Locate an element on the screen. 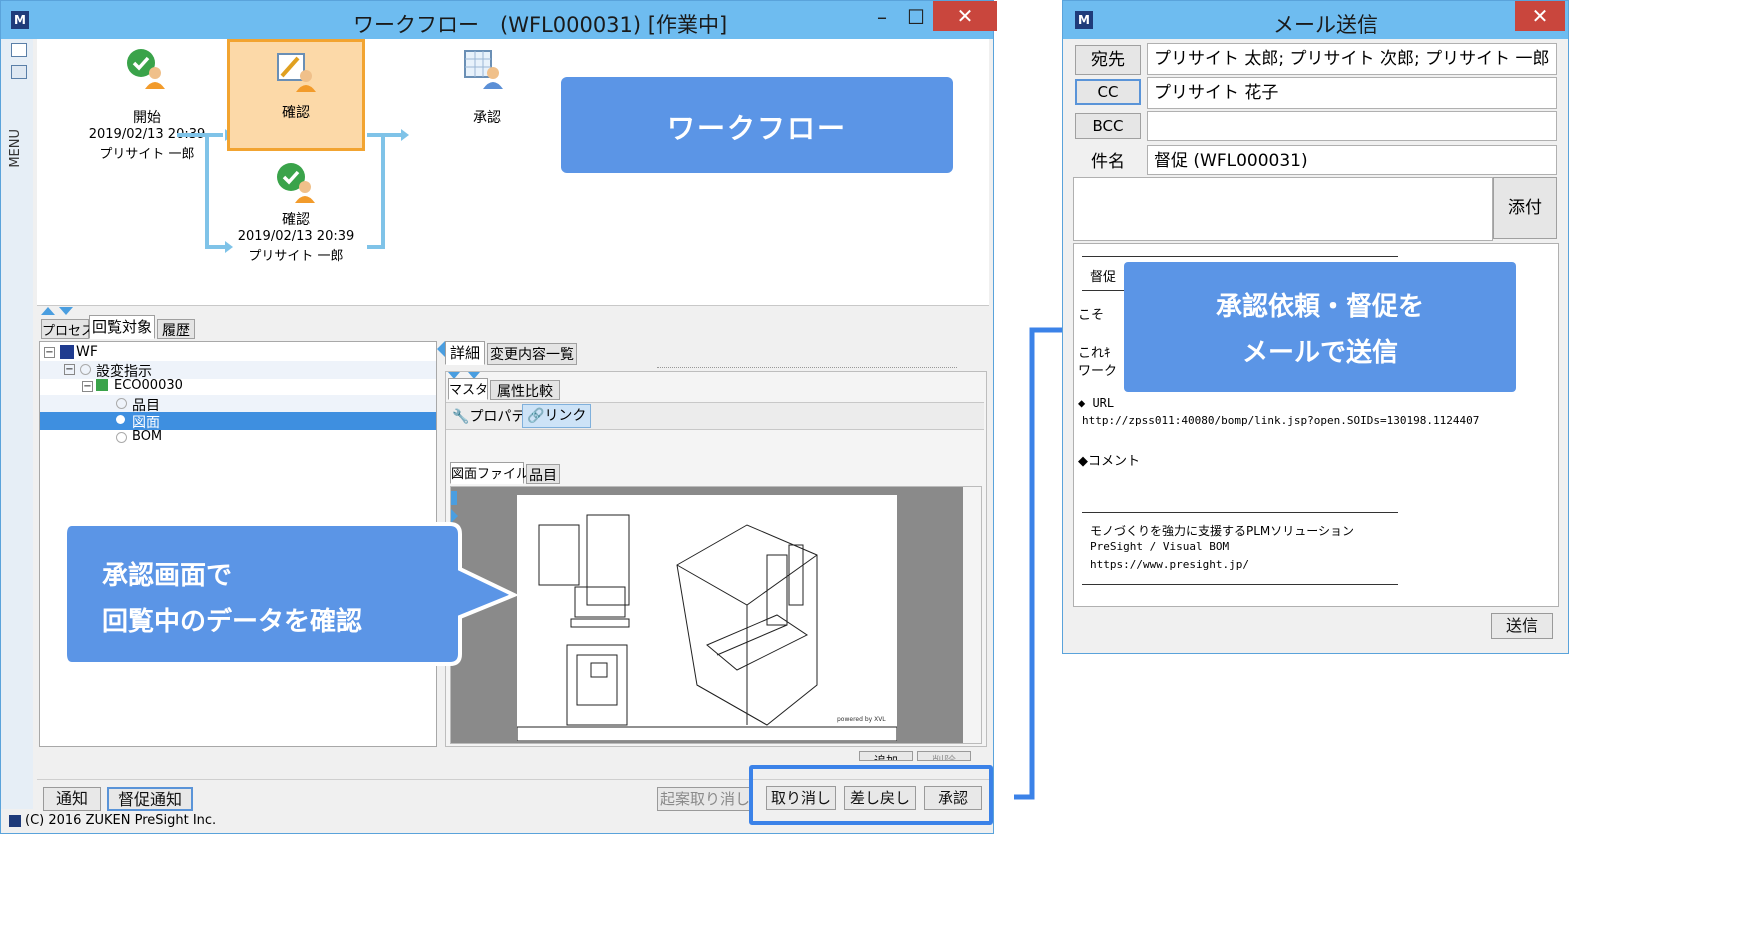 This screenshot has height=940, width=1760. workflow-callout: ワークフロー is located at coordinates (757, 125).